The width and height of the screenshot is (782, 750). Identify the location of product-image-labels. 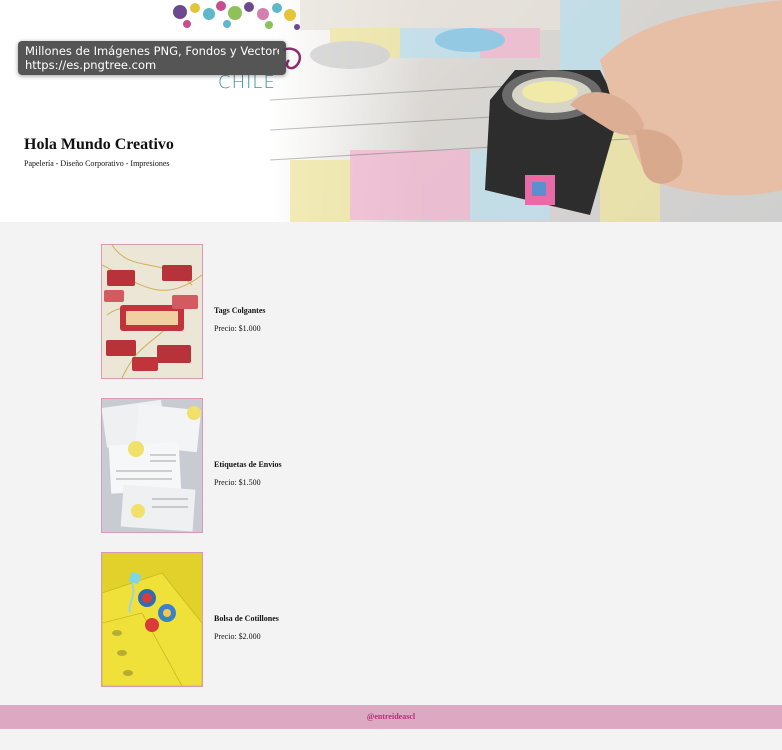
(152, 465).